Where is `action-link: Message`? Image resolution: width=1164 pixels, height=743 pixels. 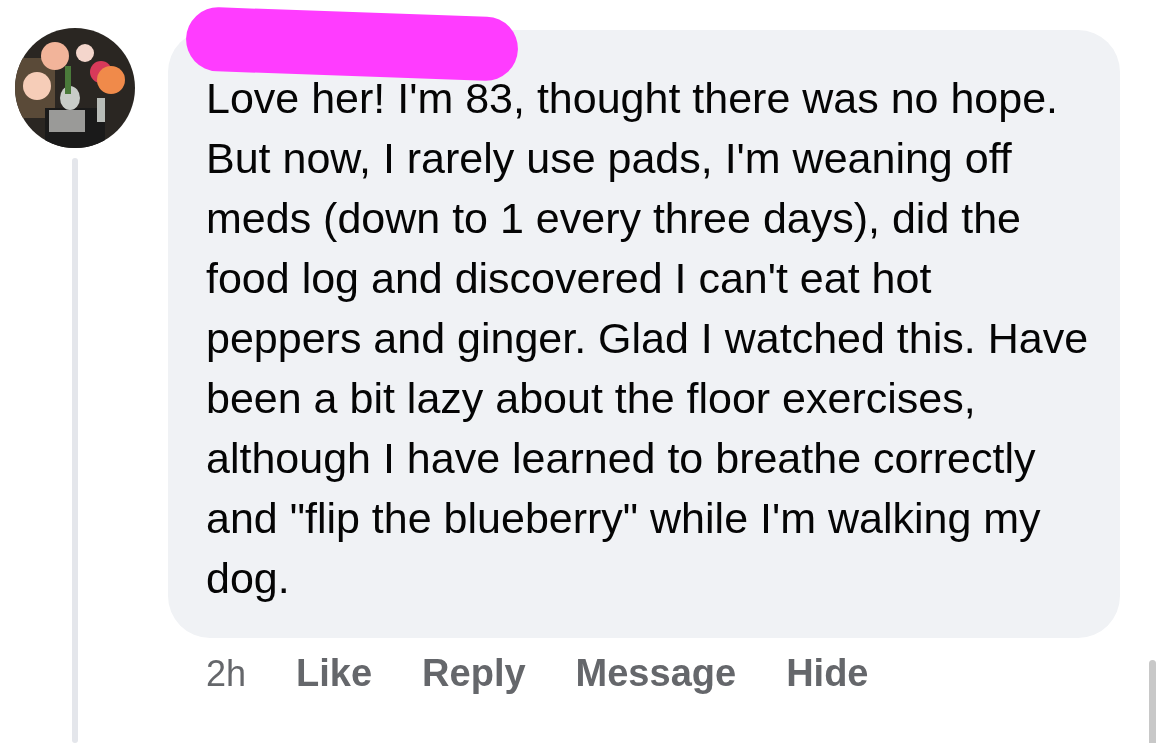
action-link: Message is located at coordinates (656, 673).